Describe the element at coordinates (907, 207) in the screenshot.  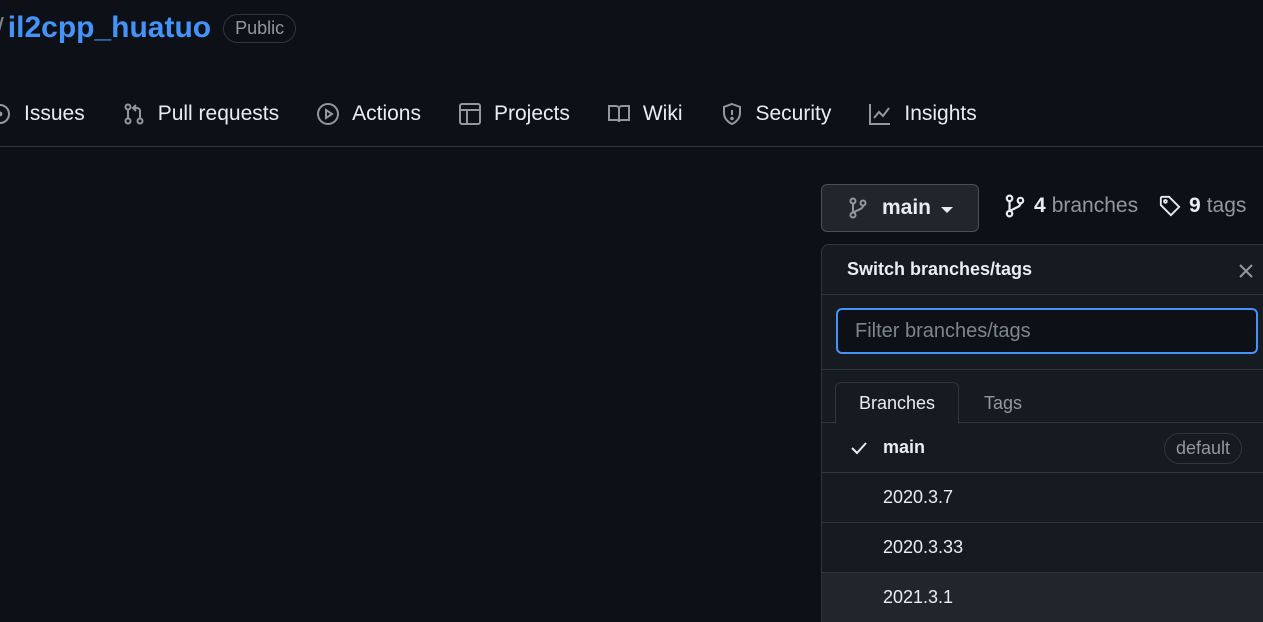
I see `branch-select-label: main` at that location.